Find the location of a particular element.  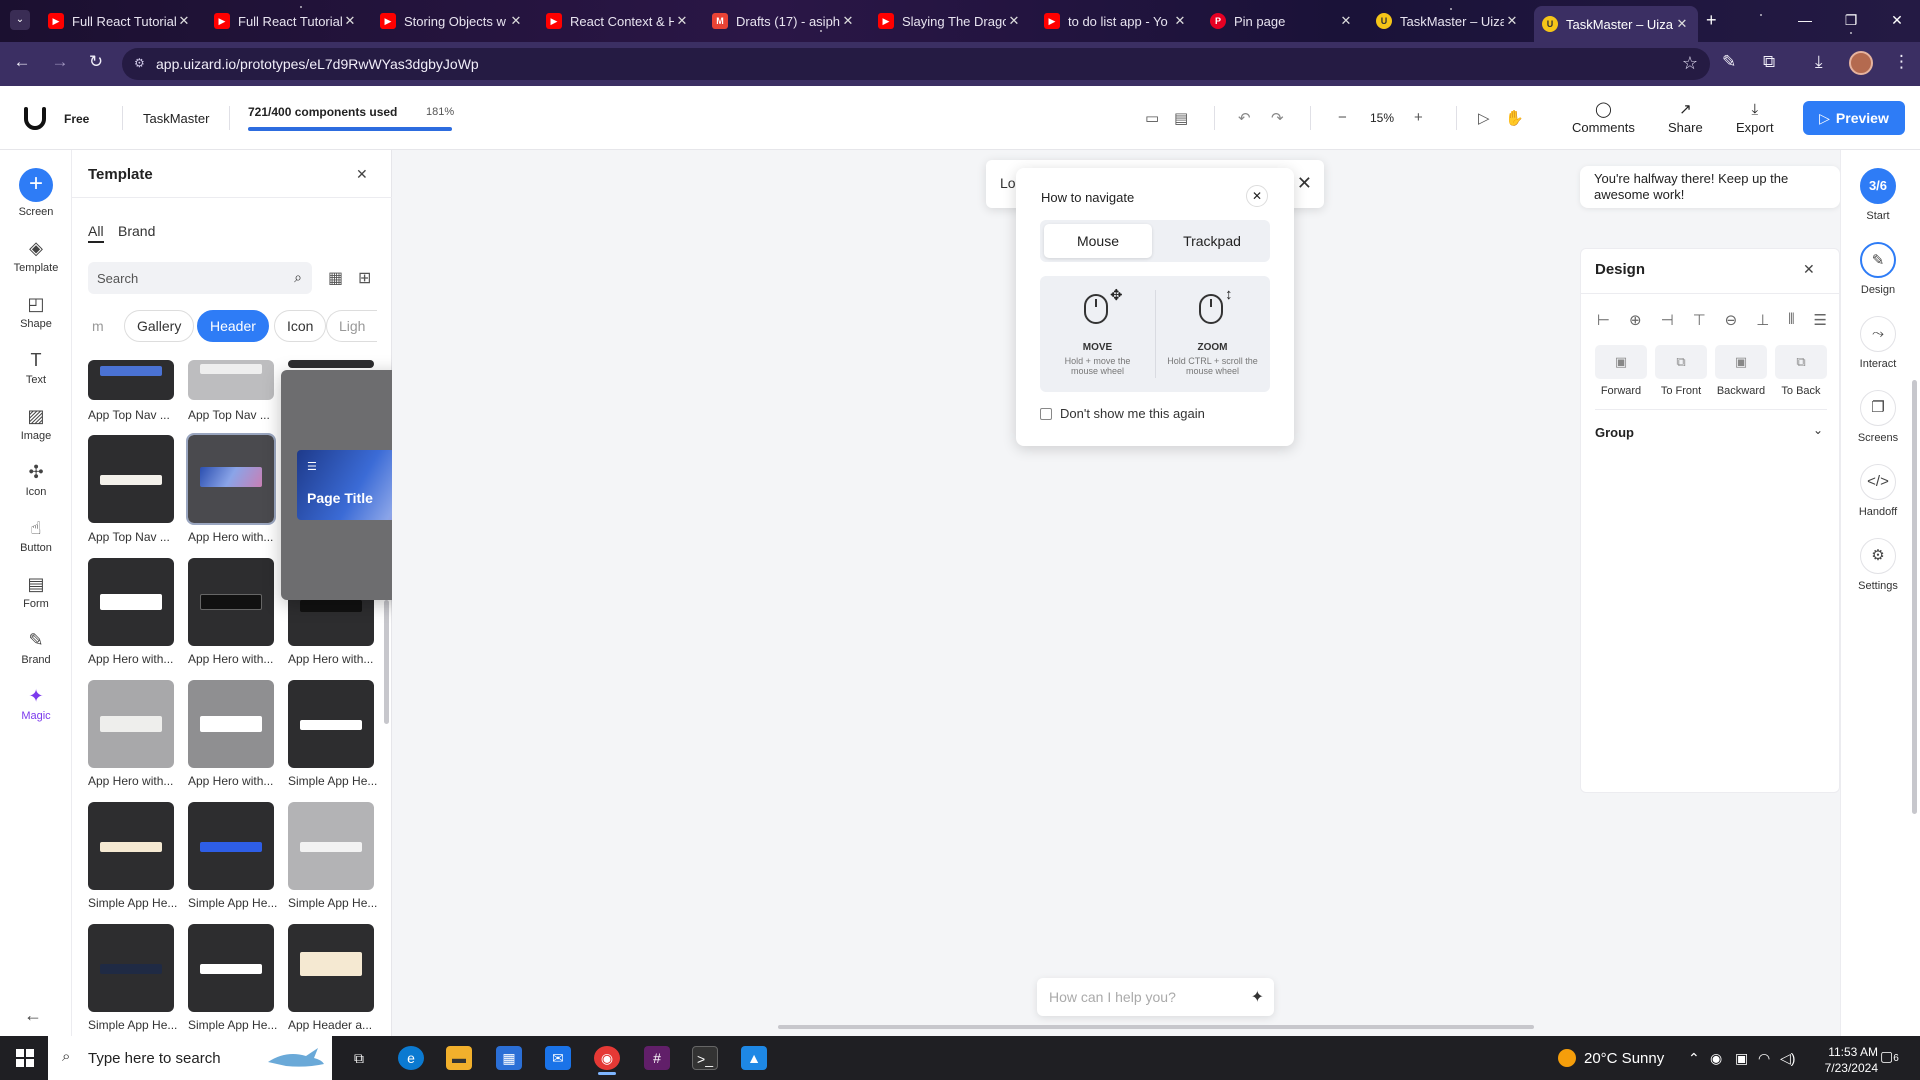

align-center-horizontal-icon: ⊕ is located at coordinates (1635, 320).